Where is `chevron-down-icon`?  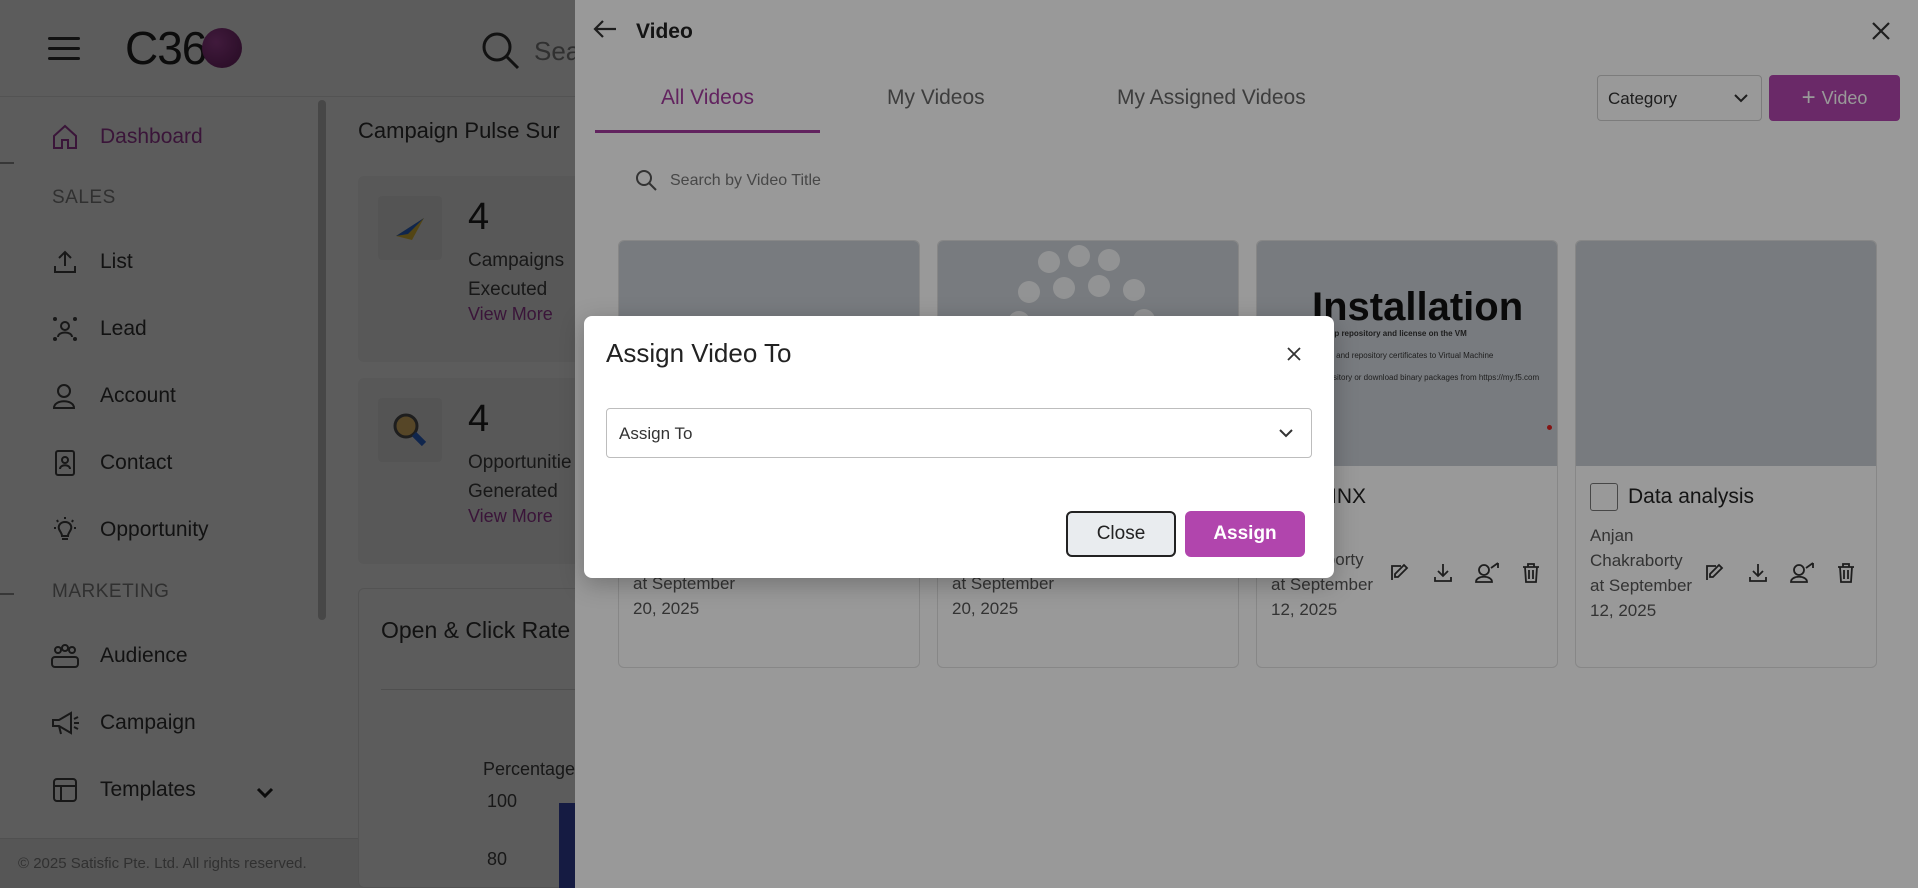 chevron-down-icon is located at coordinates (1286, 435).